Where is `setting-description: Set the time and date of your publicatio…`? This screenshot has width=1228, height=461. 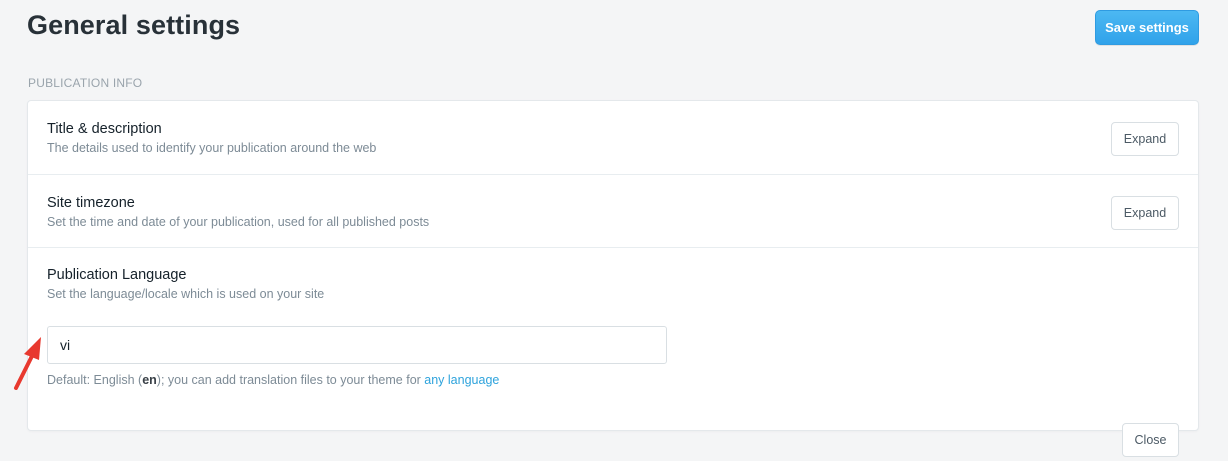 setting-description: Set the time and date of your publicatio… is located at coordinates (238, 222).